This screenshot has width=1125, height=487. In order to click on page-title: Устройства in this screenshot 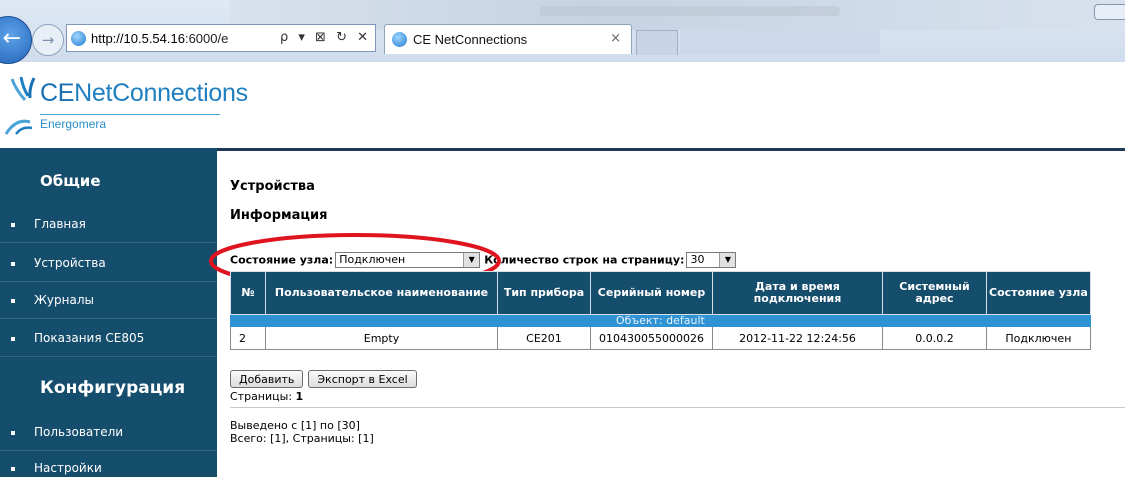, I will do `click(272, 186)`.